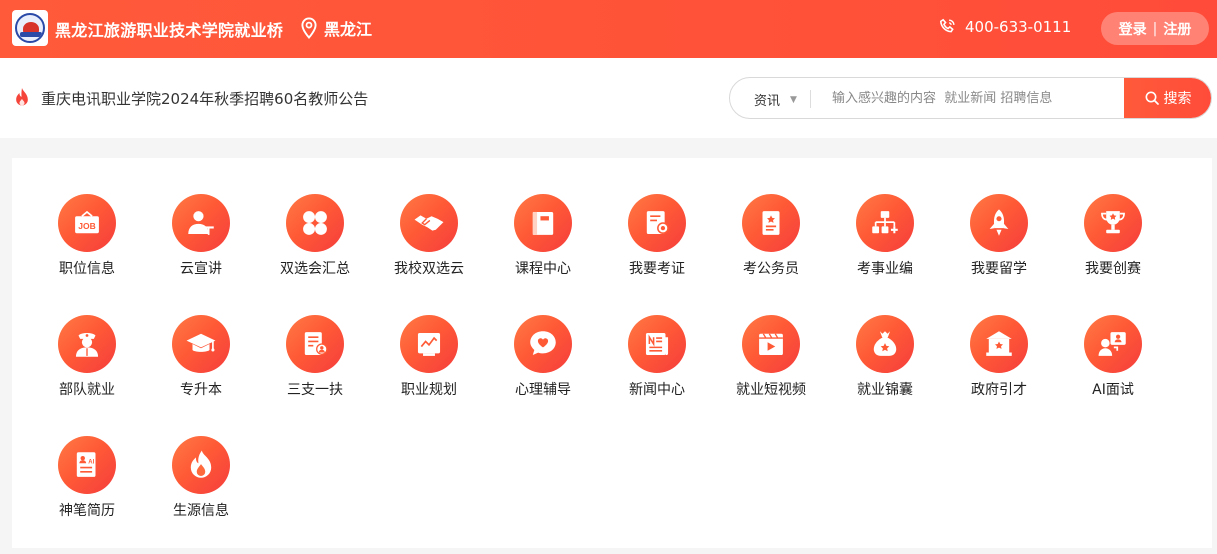  What do you see at coordinates (1018, 26) in the screenshot?
I see `phone-number: 400-633-0111` at bounding box center [1018, 26].